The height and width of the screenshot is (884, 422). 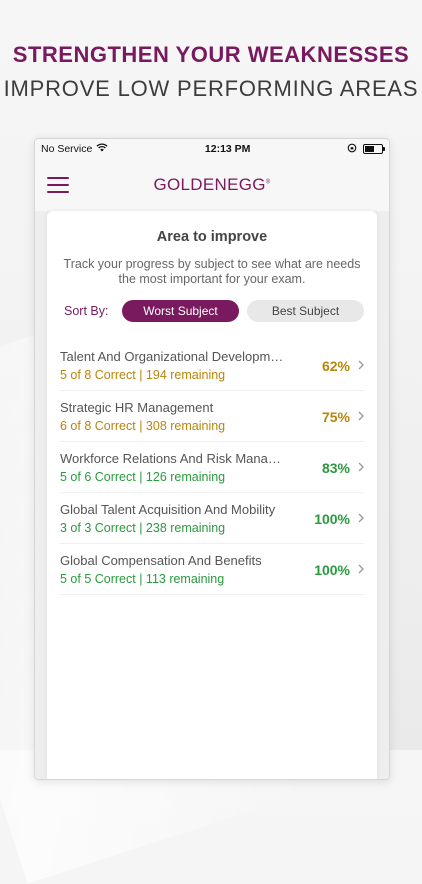 I want to click on subject-percent: 75%, so click(x=335, y=417).